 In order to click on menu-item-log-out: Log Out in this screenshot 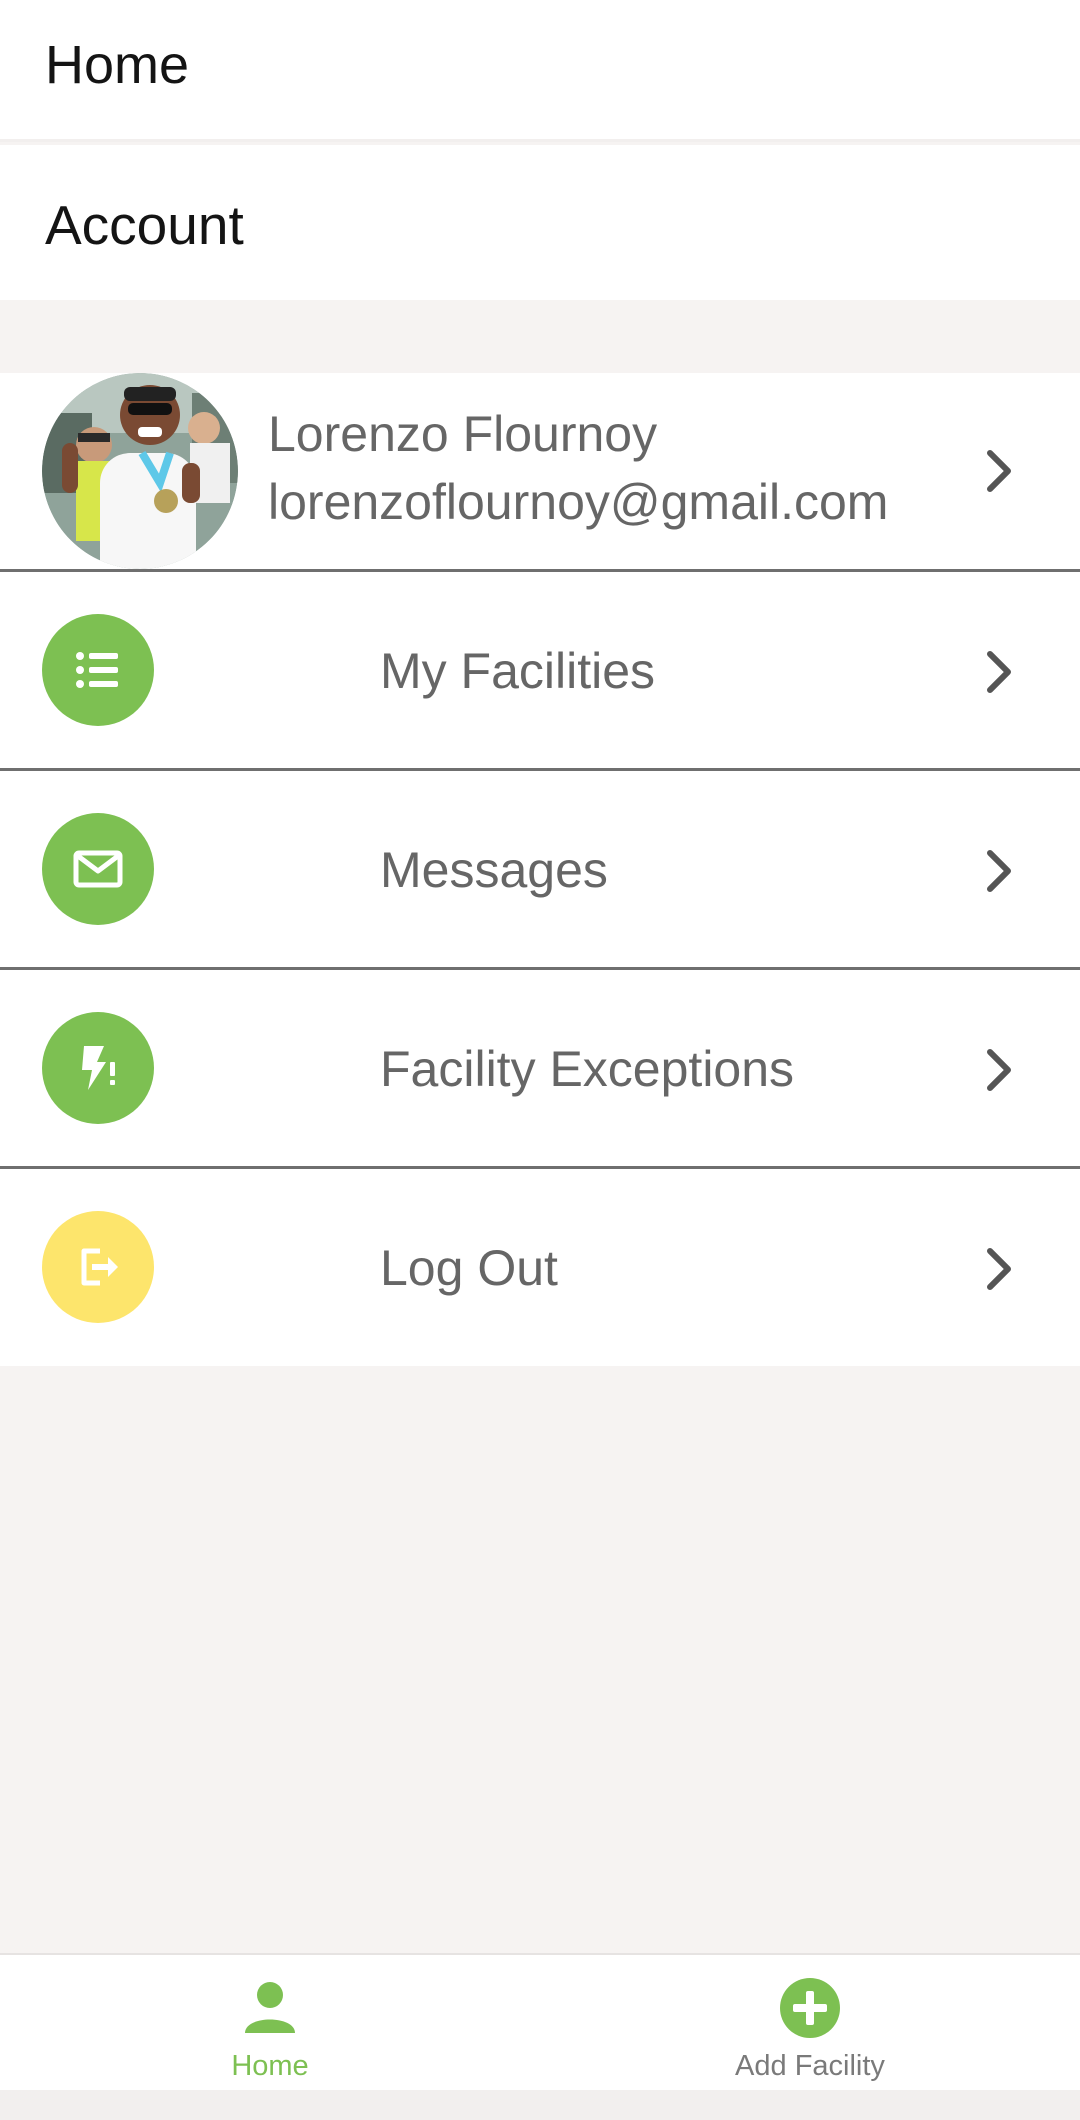, I will do `click(540, 1267)`.